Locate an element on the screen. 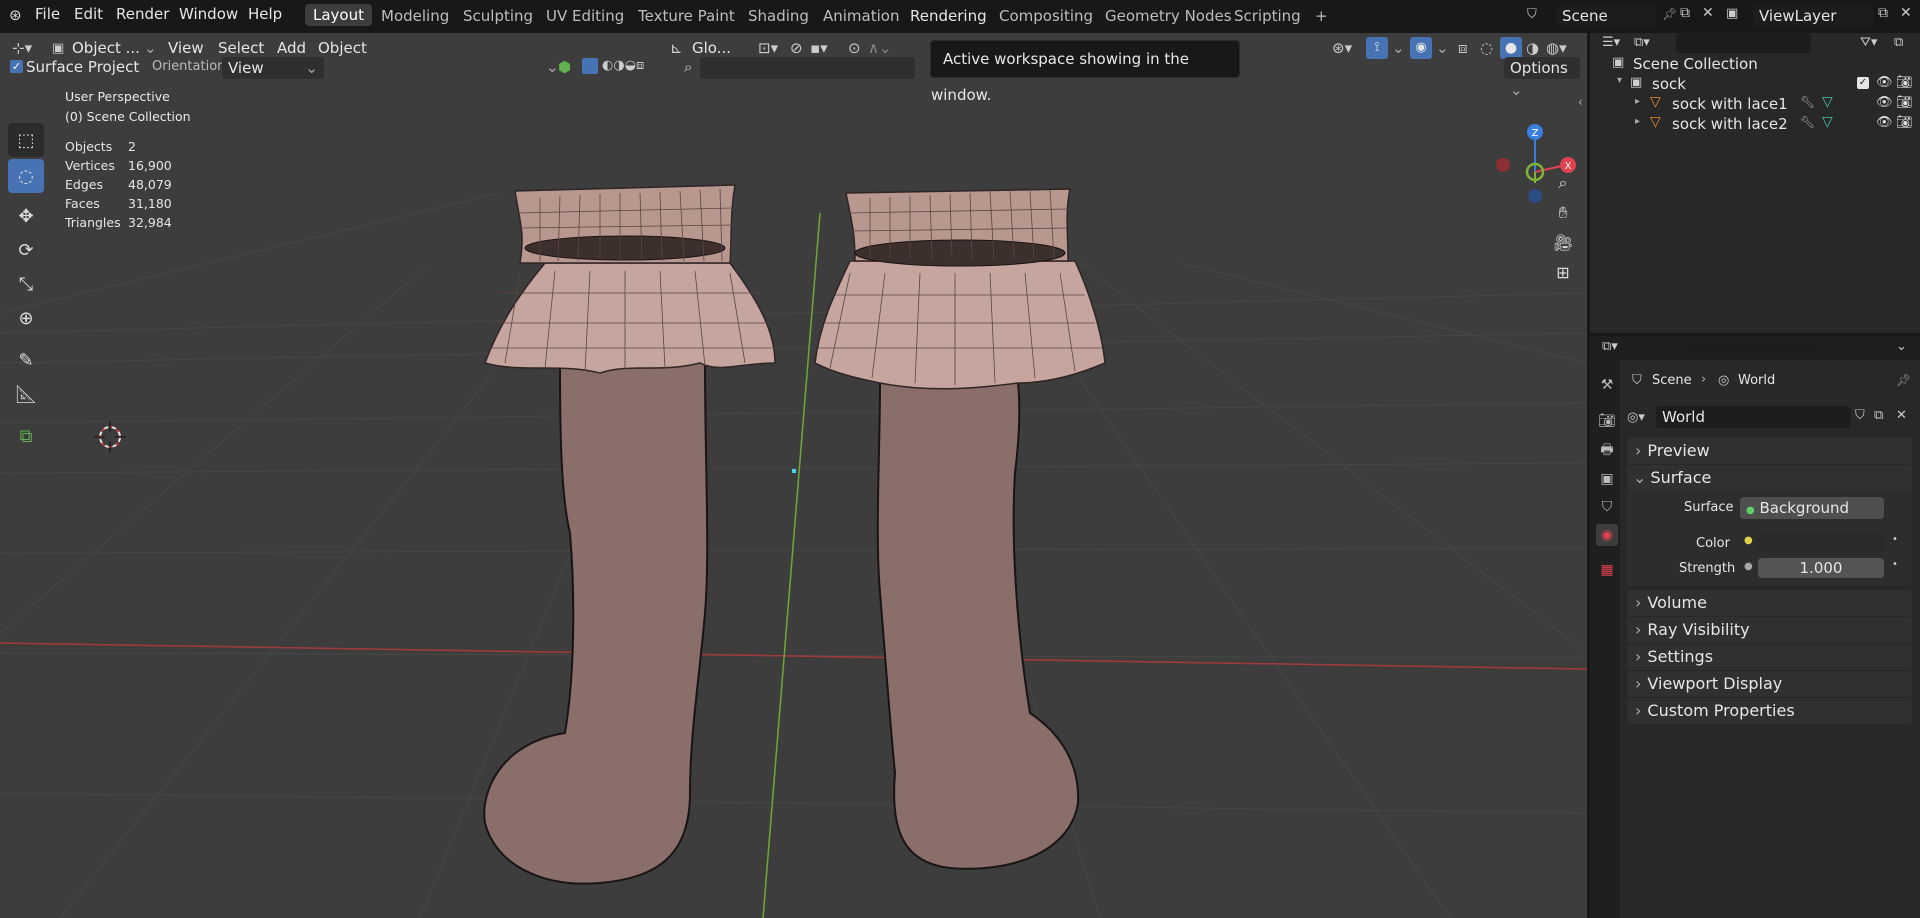 This screenshot has width=1920, height=918. select-menu: Select is located at coordinates (241, 48).